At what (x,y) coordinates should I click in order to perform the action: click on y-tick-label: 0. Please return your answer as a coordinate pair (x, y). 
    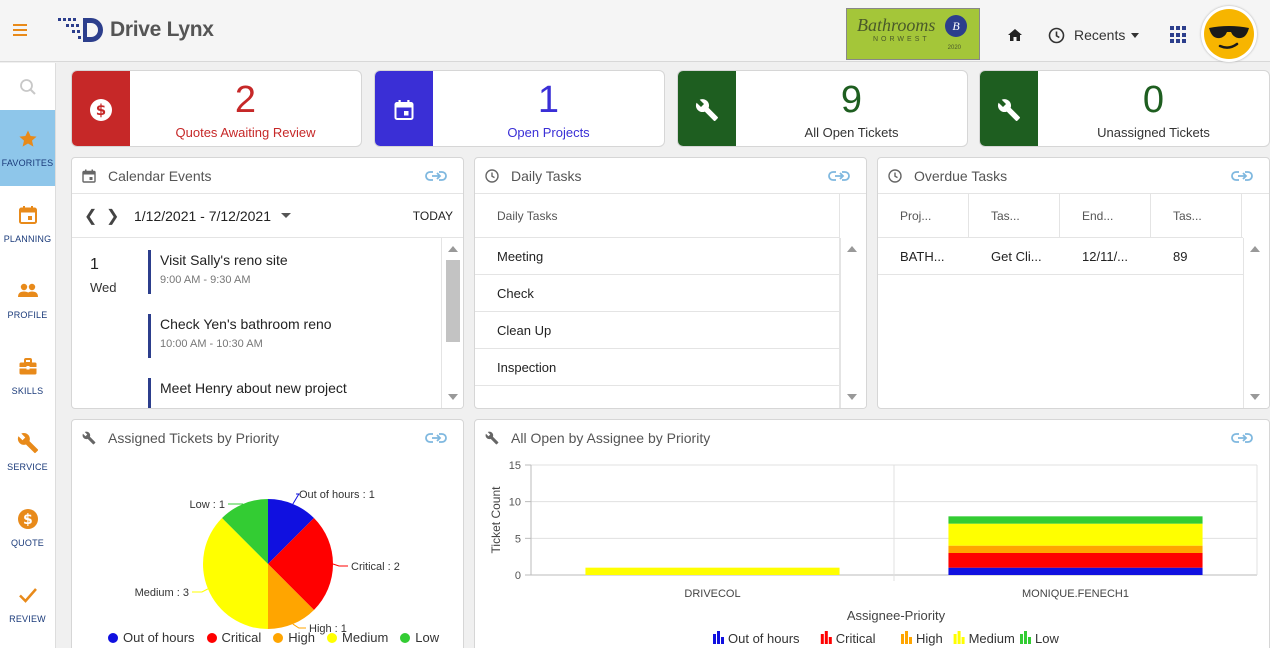
    Looking at the image, I should click on (518, 576).